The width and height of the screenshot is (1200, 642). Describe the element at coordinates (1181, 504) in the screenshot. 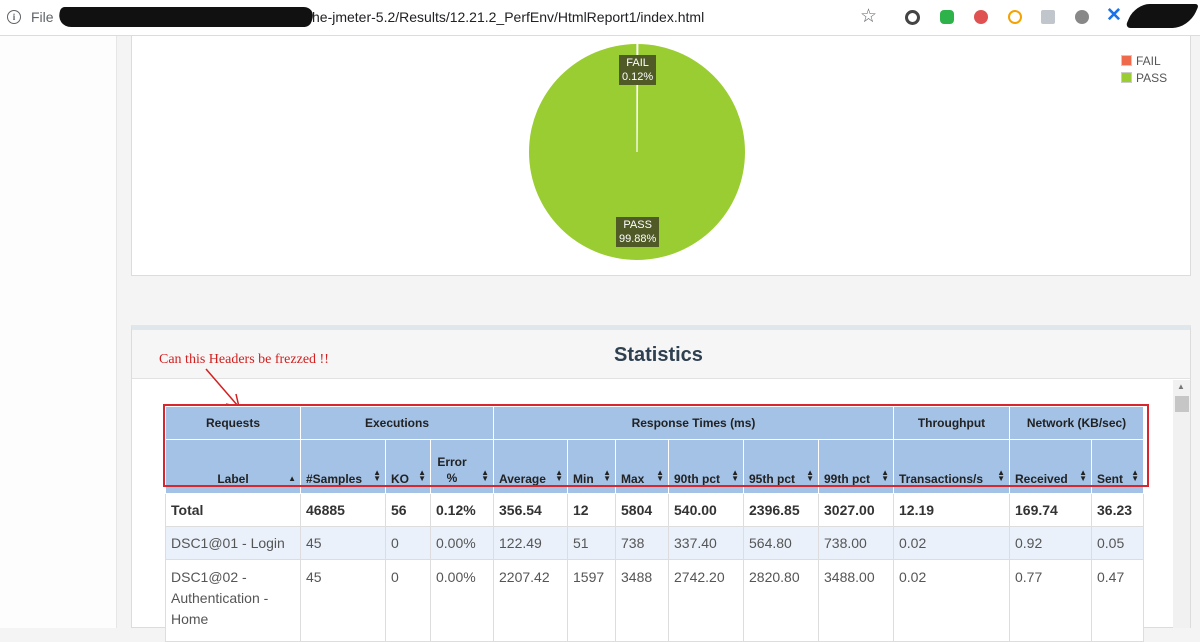

I see `table-scrollbar` at that location.